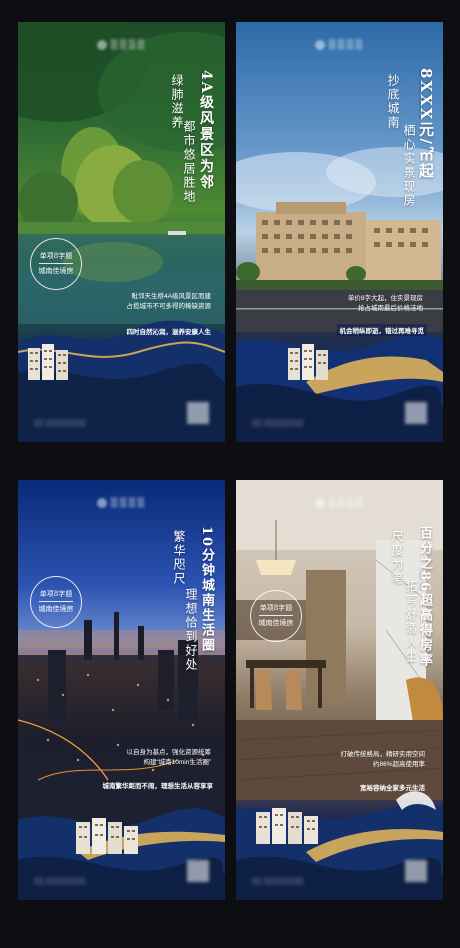 The image size is (460, 948). I want to click on poster-tagline: 机会稍纵即逝，错过再难寻觅, so click(381, 330).